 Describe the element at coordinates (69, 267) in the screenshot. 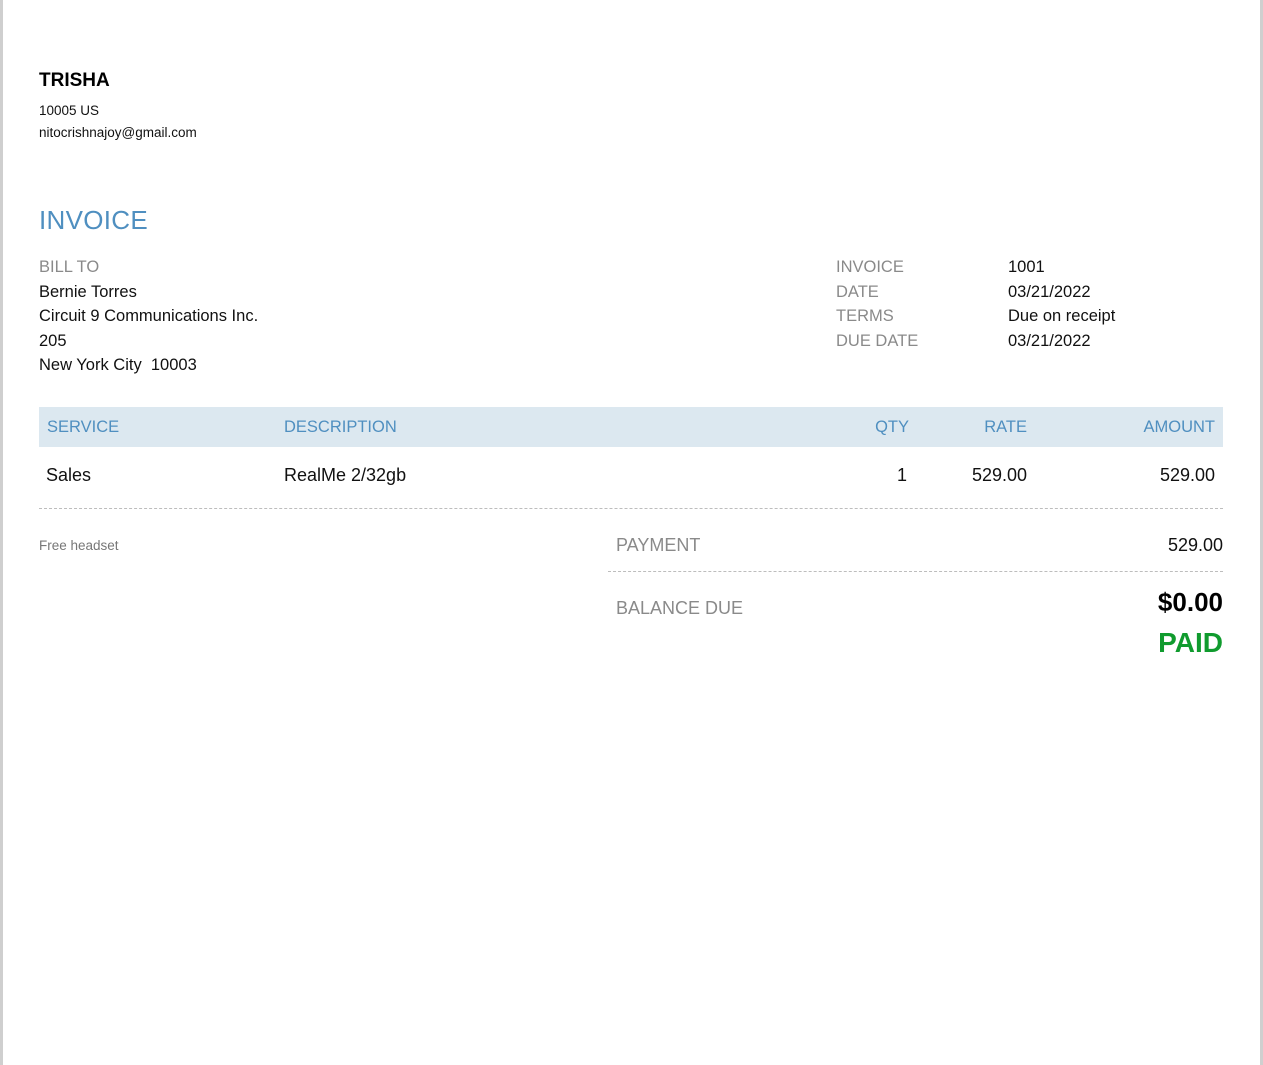

I see `bill-to-label: BILL TO` at that location.